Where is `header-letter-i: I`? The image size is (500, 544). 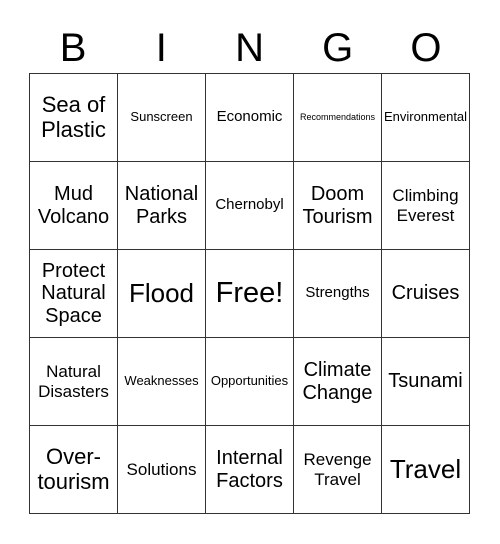 header-letter-i: I is located at coordinates (161, 48).